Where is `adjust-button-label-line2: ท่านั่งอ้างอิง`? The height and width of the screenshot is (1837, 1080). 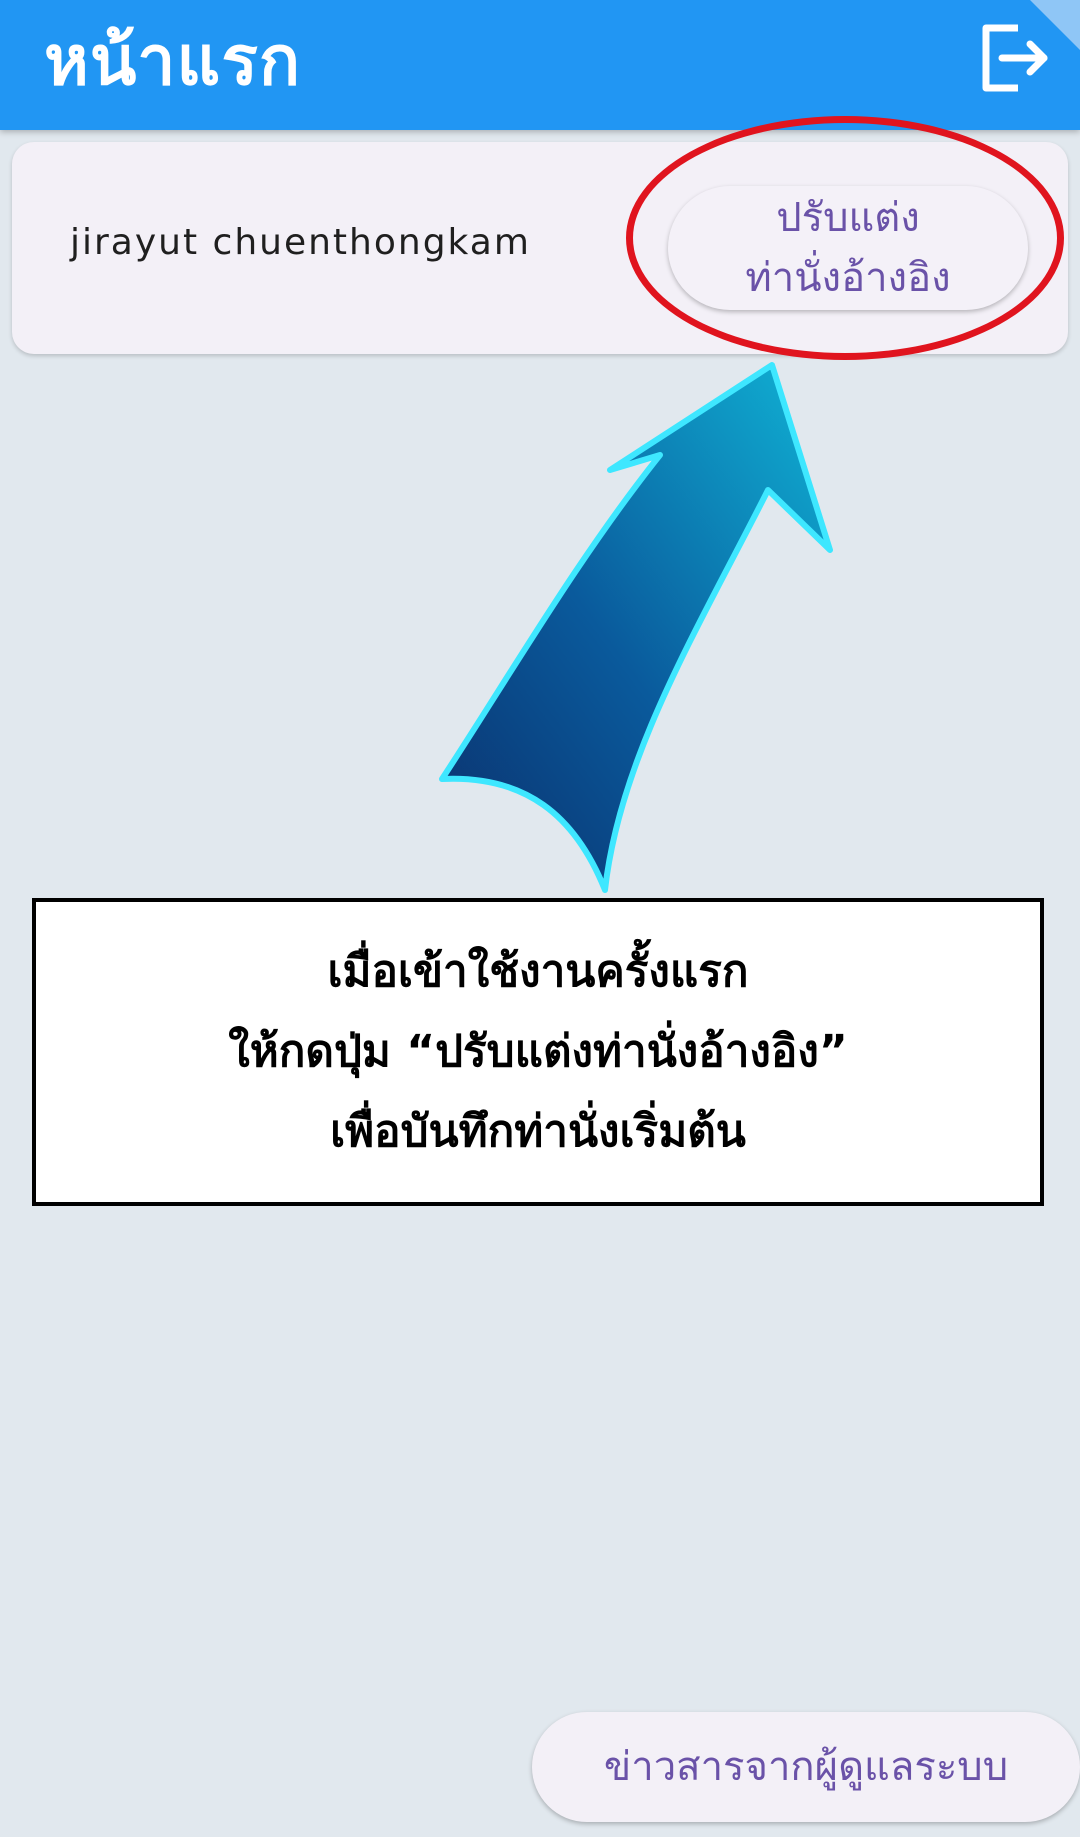 adjust-button-label-line2: ท่านั่งอ้างอิง is located at coordinates (848, 278).